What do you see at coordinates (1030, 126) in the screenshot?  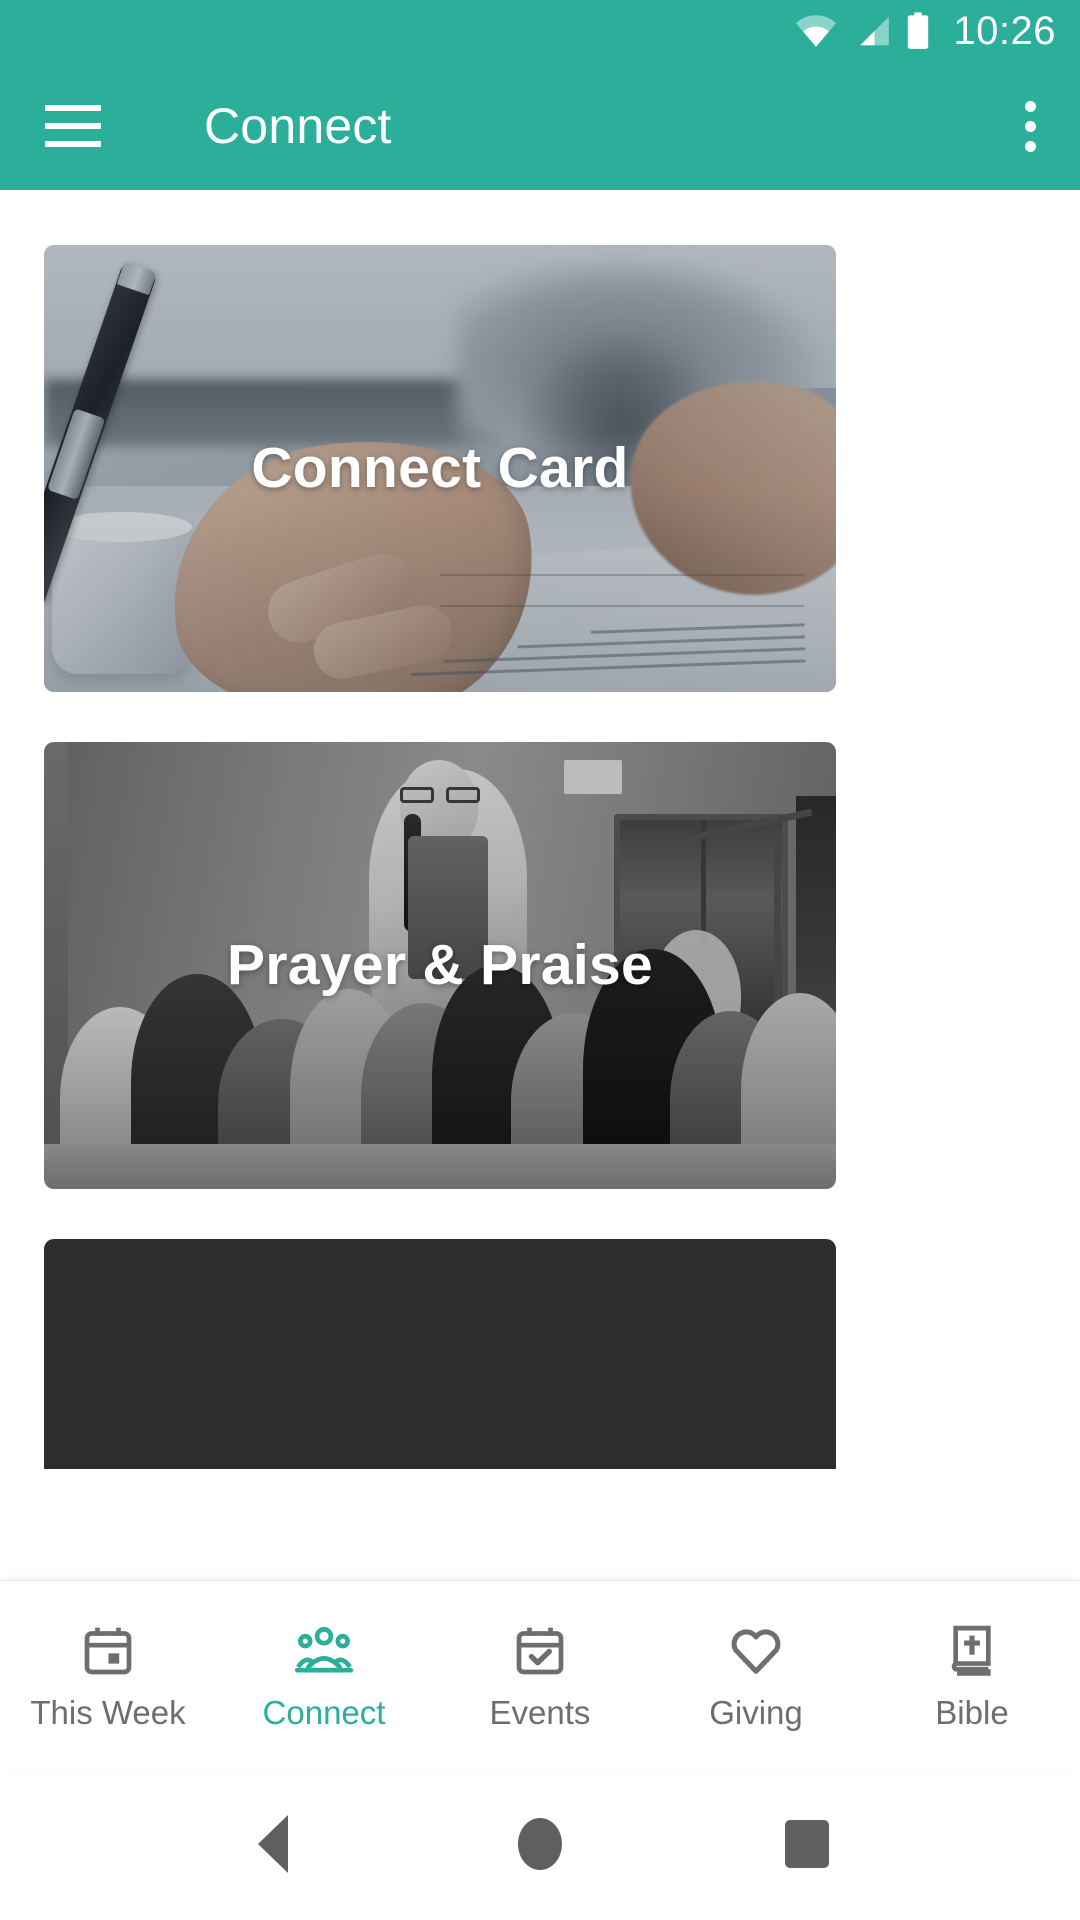 I see `overflow-menu-icon` at bounding box center [1030, 126].